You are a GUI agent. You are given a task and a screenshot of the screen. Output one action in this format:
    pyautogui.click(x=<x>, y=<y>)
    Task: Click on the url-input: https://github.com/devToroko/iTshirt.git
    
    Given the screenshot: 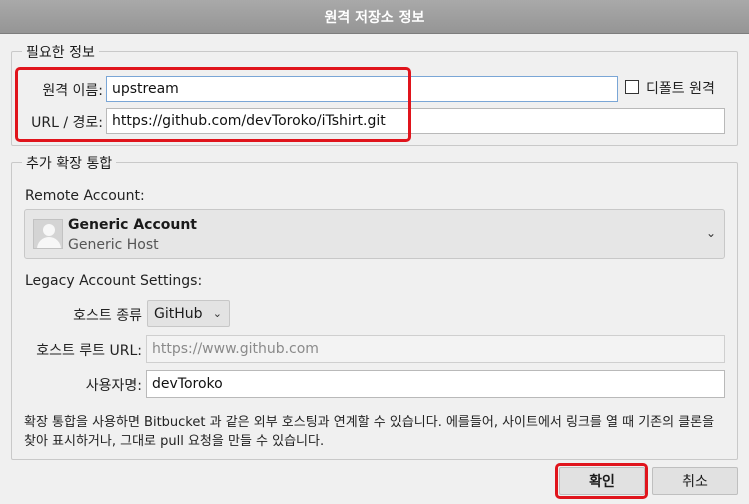 What is the action you would take?
    pyautogui.click(x=415, y=121)
    